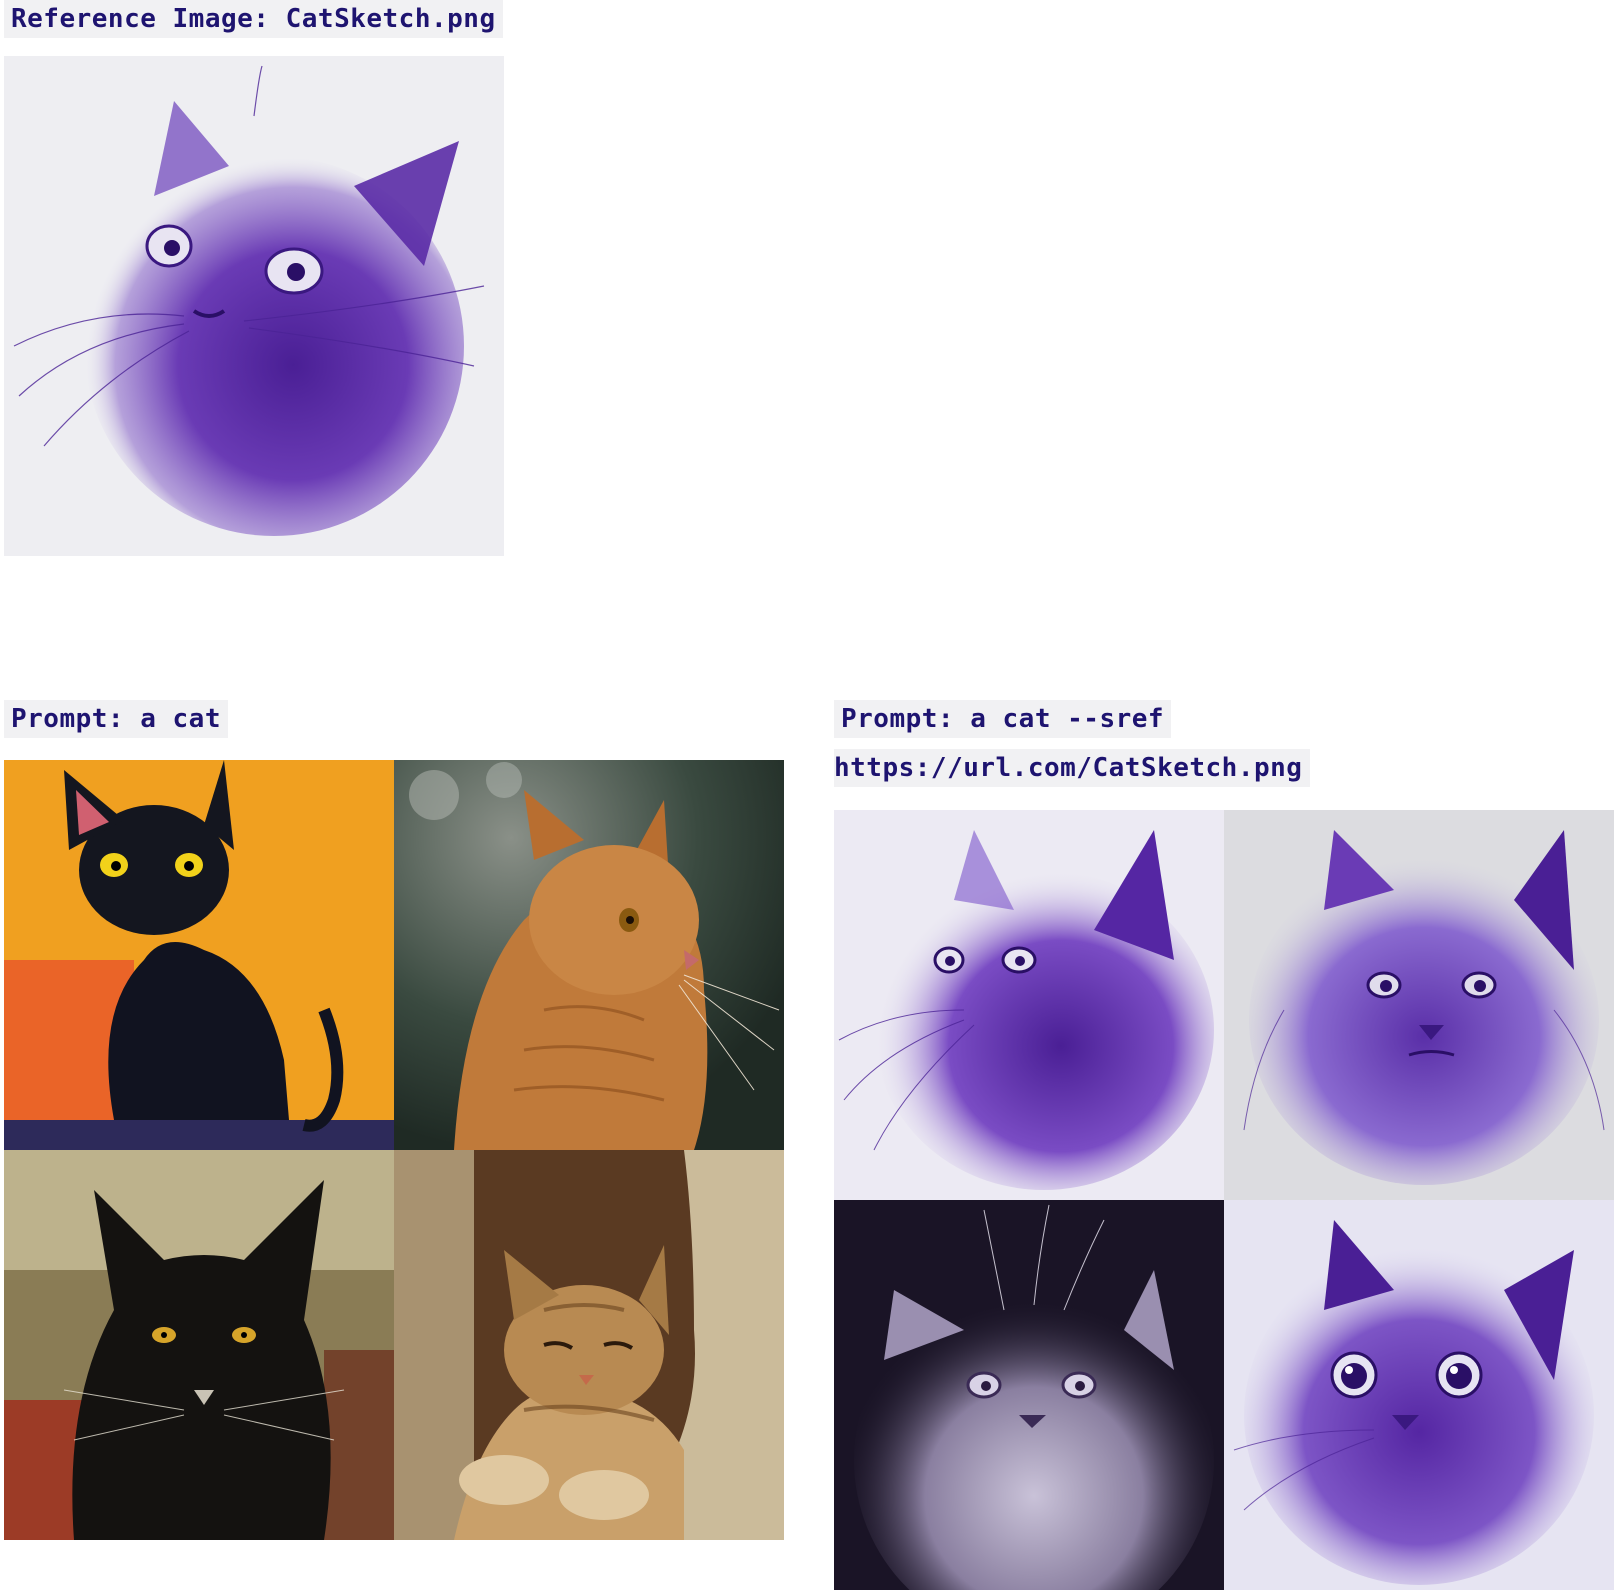 The height and width of the screenshot is (1592, 1620). I want to click on grid-image-ginger-tabby, so click(589, 955).